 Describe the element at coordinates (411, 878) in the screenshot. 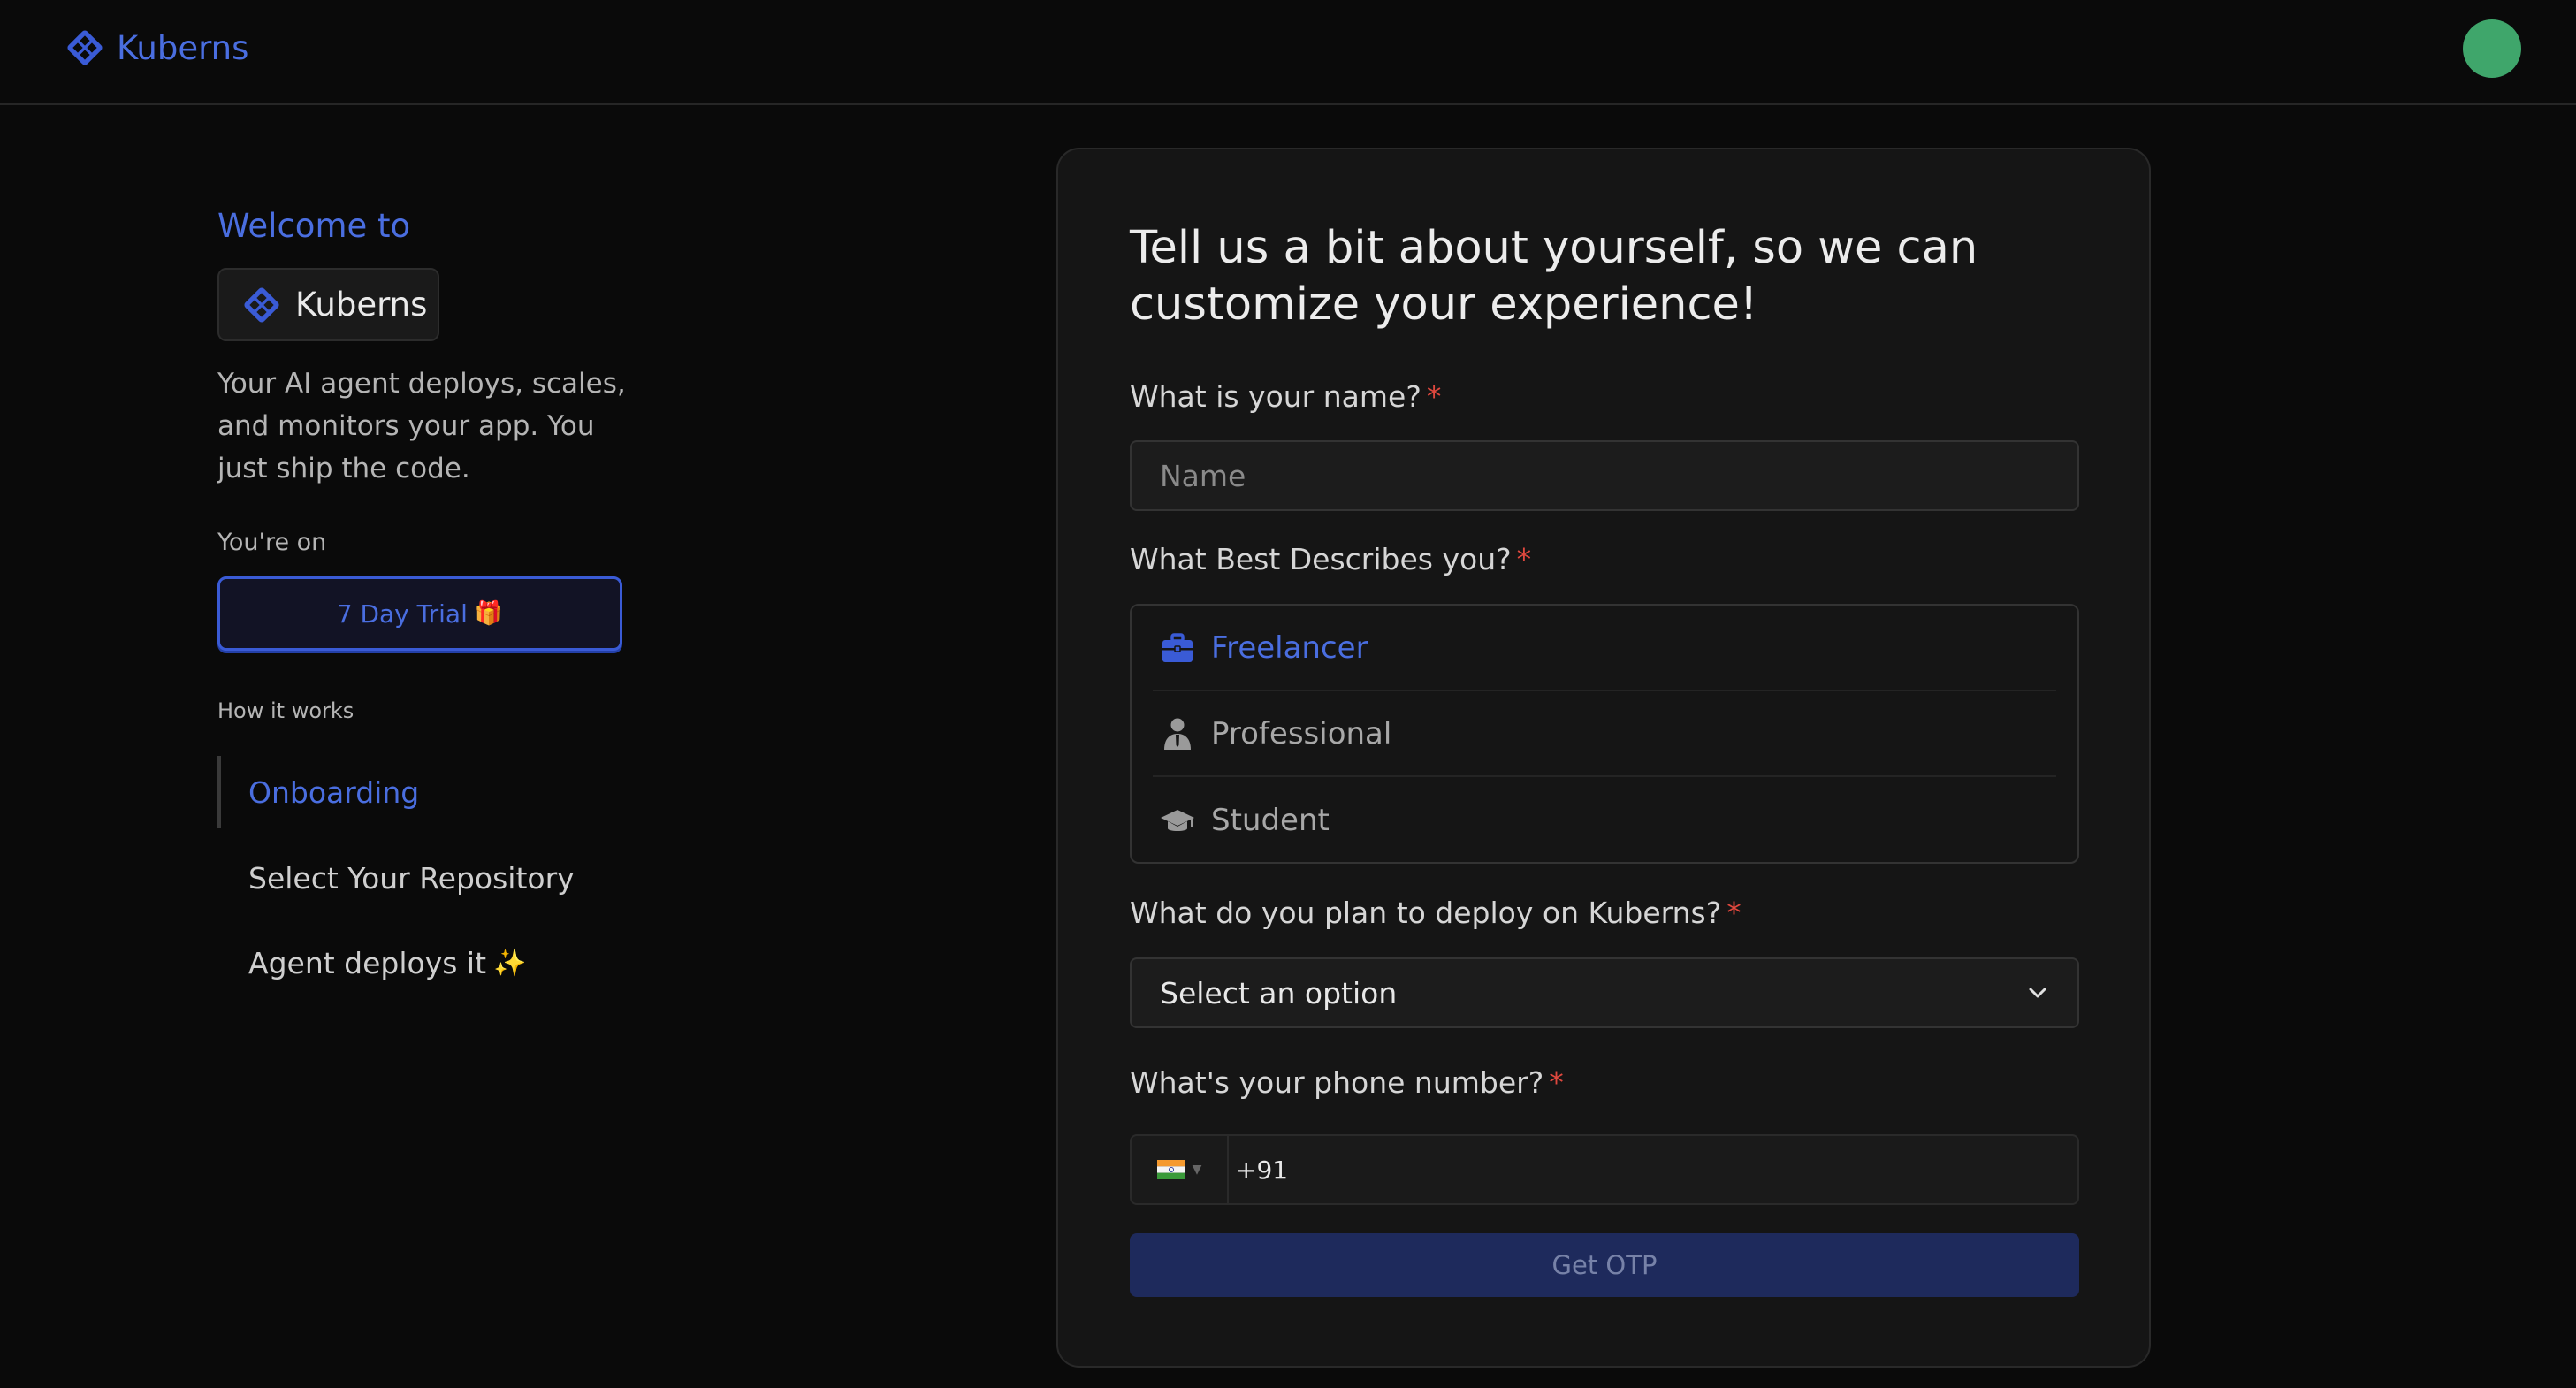

I see `step-label: Select Your Repository` at that location.